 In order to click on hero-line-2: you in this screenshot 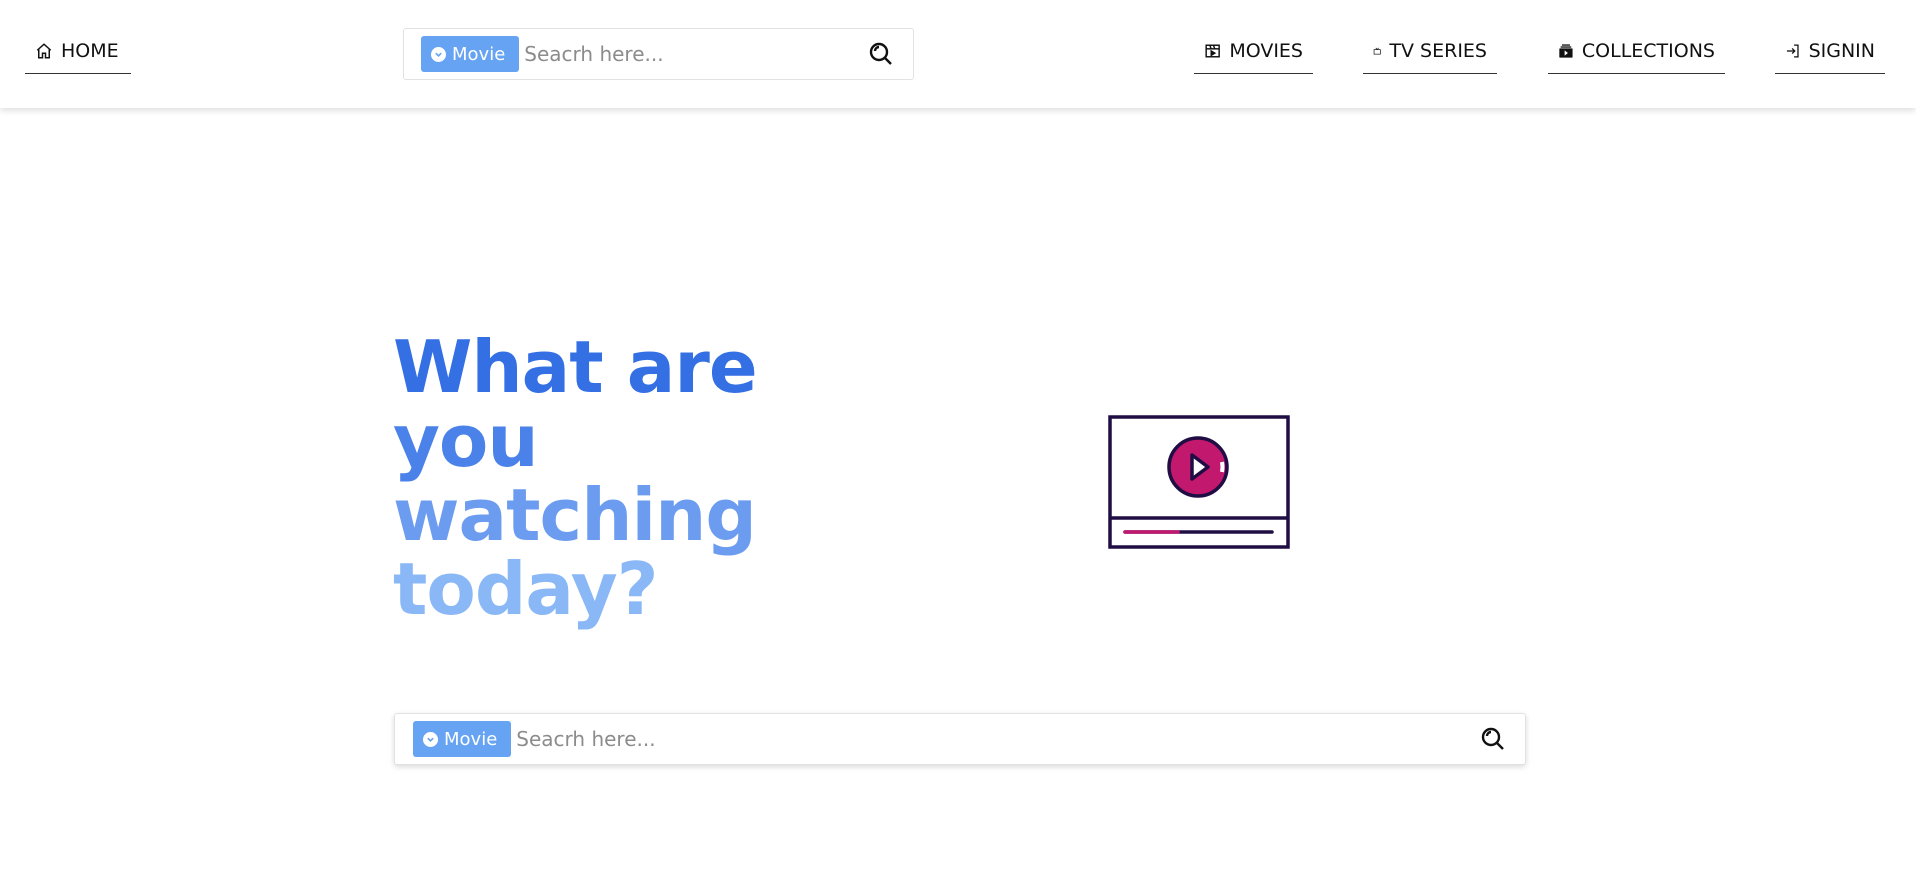, I will do `click(466, 441)`.